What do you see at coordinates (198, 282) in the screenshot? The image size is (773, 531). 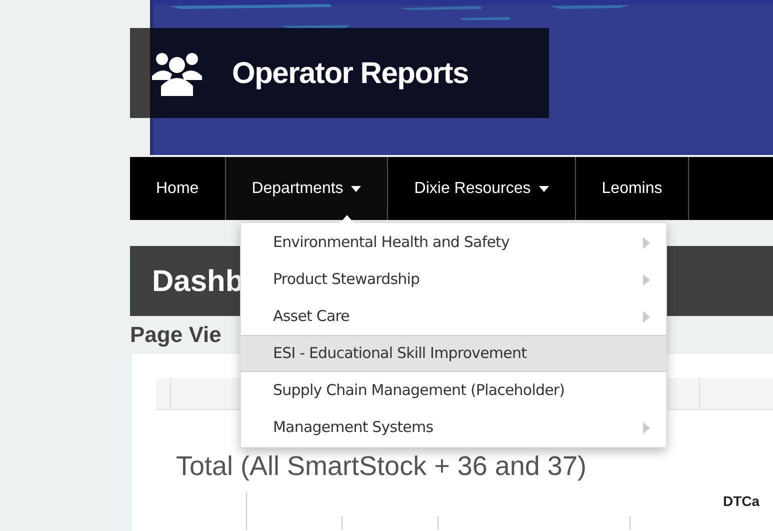 I see `section-title: Dashb` at bounding box center [198, 282].